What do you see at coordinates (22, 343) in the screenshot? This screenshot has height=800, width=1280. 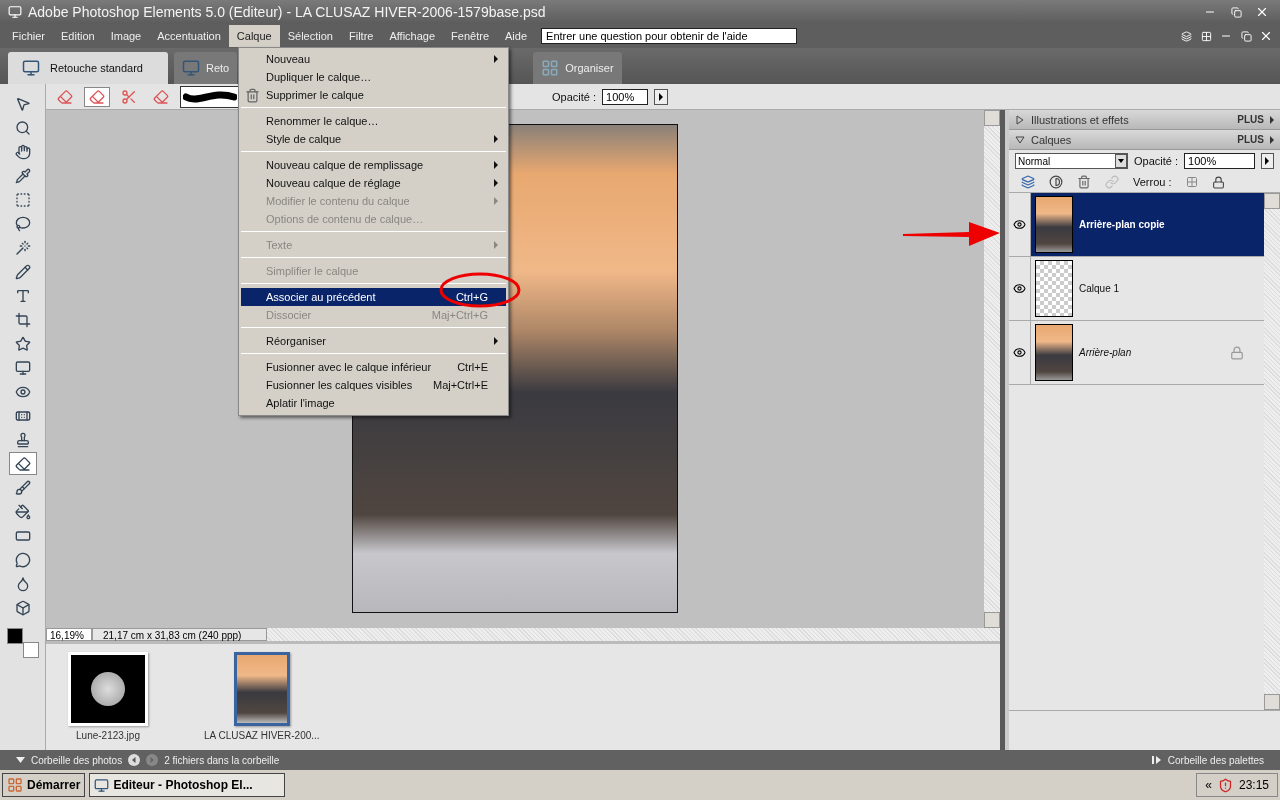 I see `star-icon` at bounding box center [22, 343].